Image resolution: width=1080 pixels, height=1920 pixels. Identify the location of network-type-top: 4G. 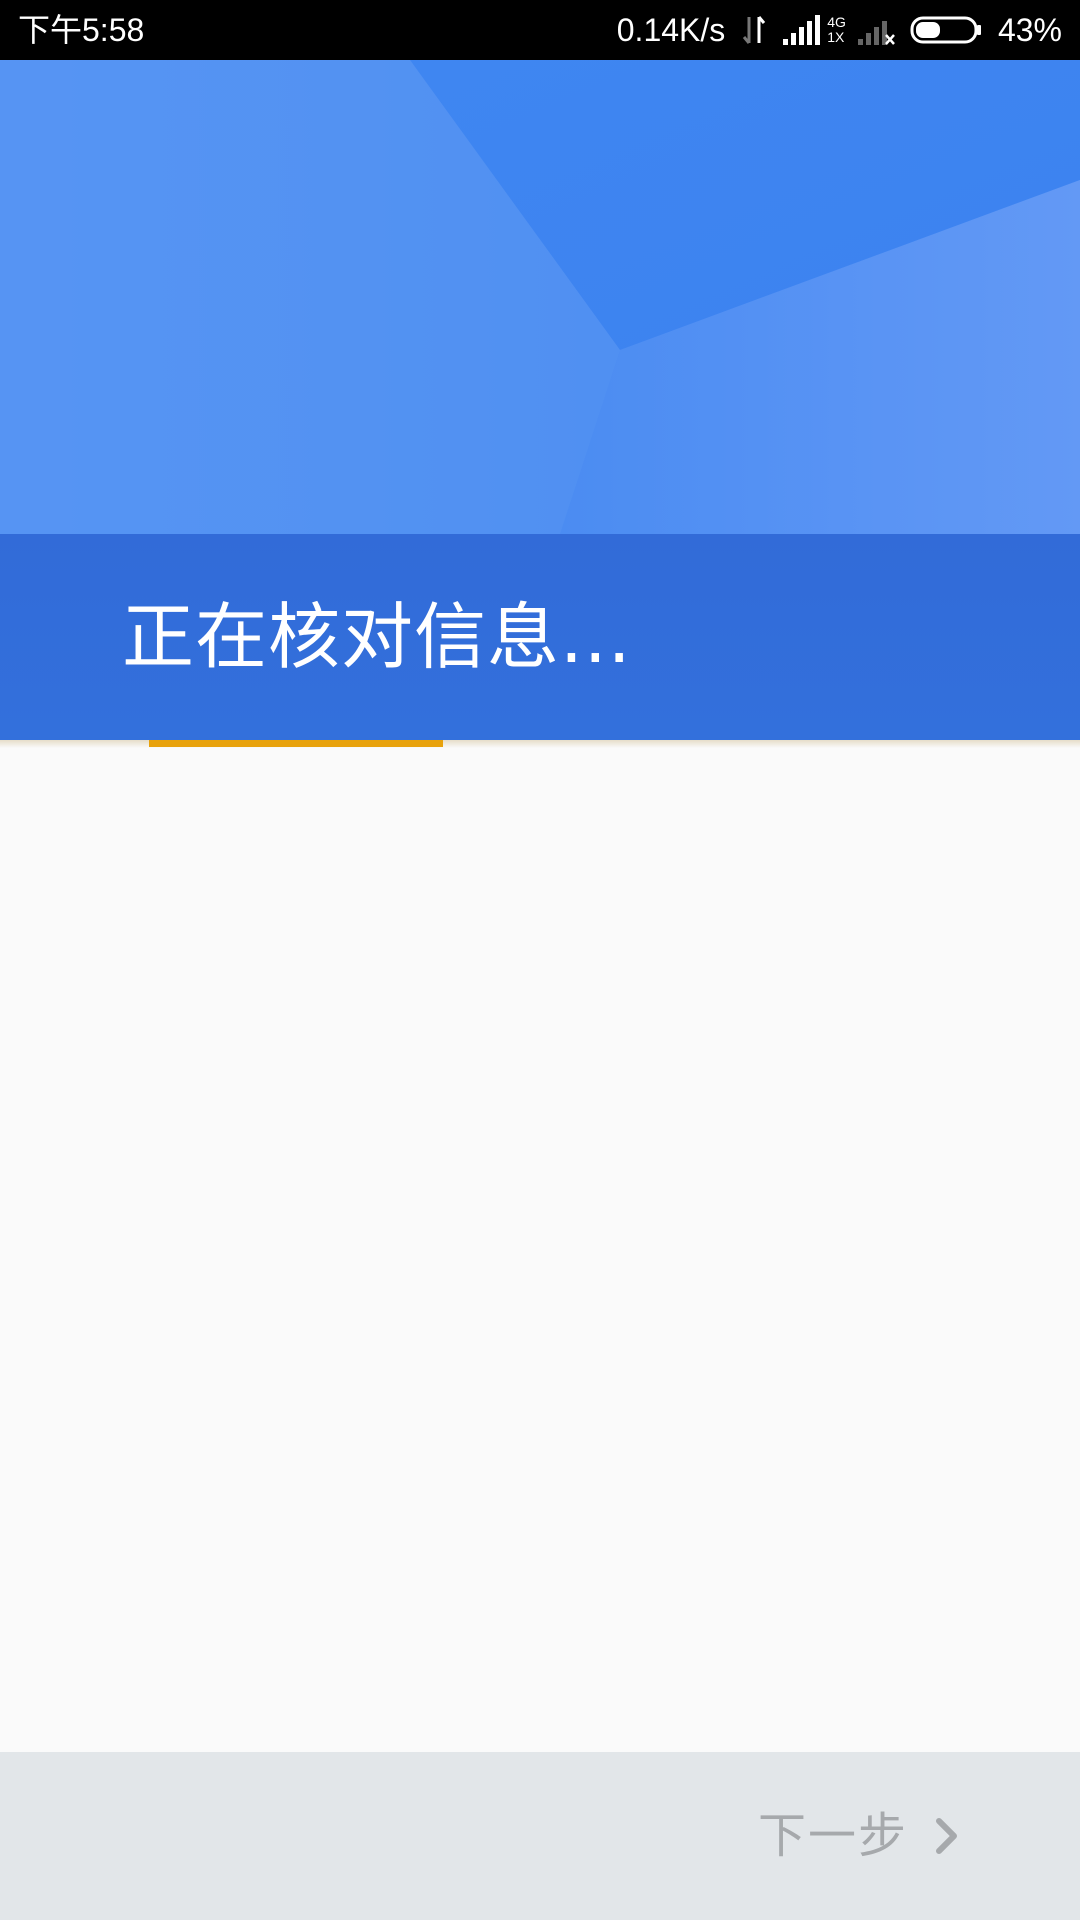
(836, 22).